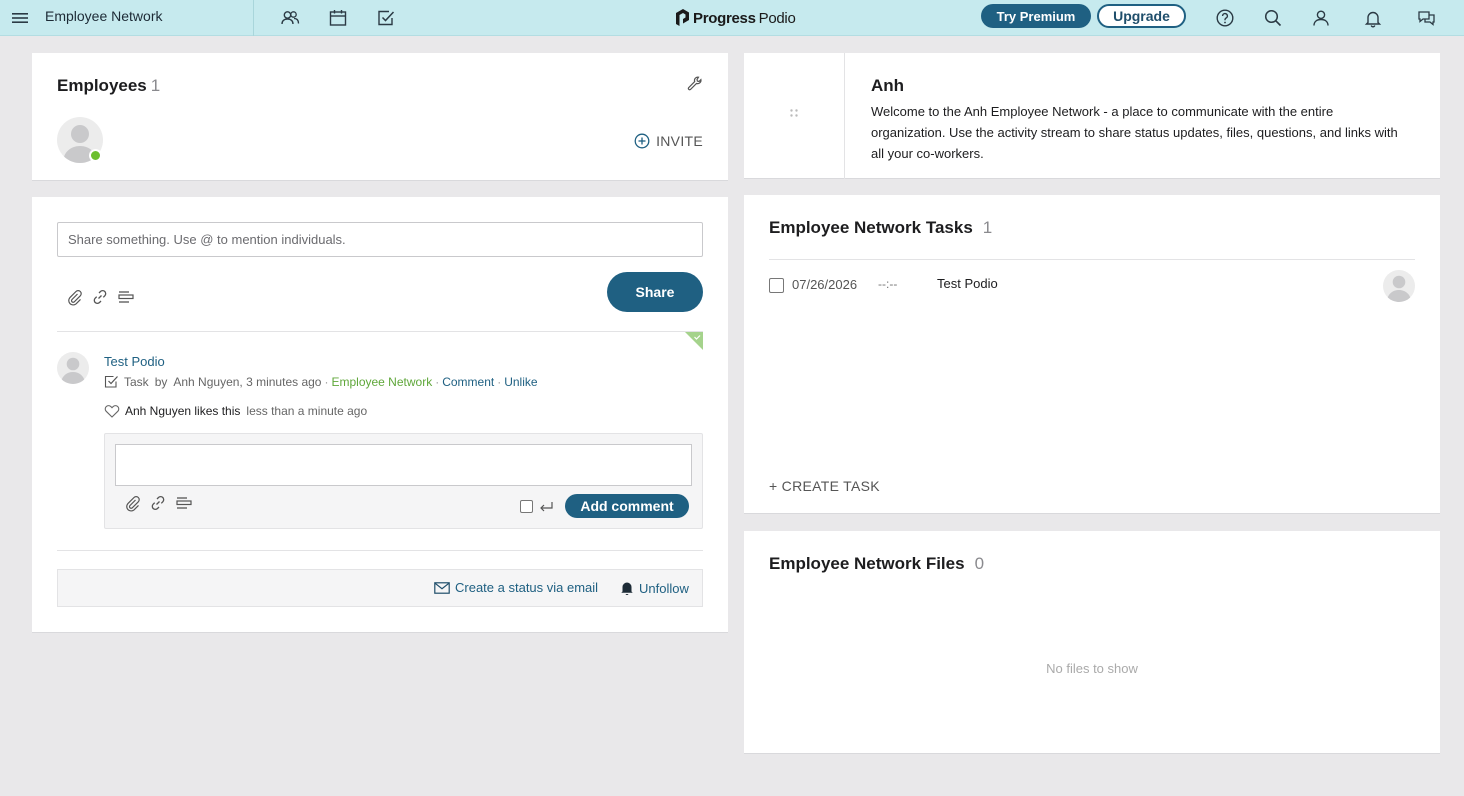  Describe the element at coordinates (102, 85) in the screenshot. I see `employees-title-text: Employees` at that location.